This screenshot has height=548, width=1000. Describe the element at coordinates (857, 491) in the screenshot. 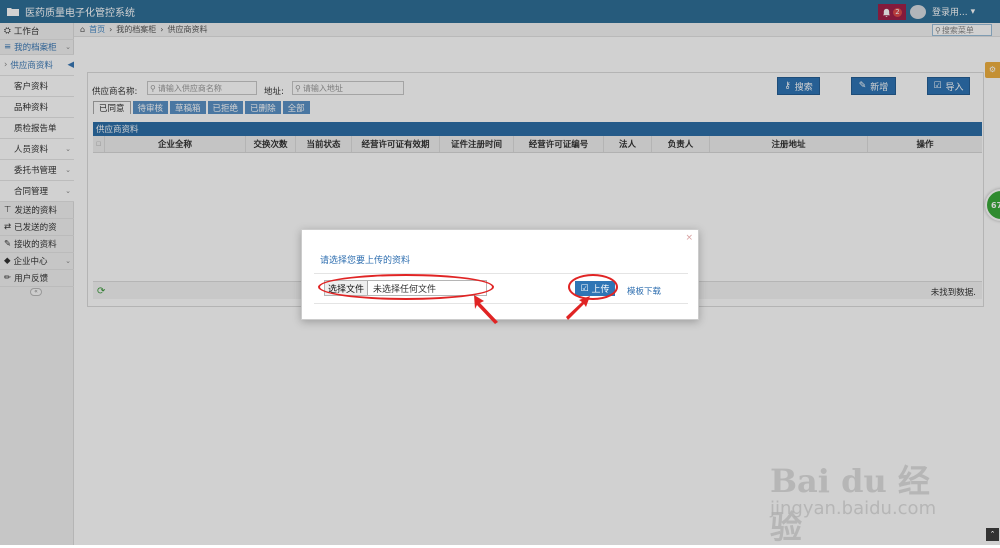

I see `baidu-watermark: Bai du 经验 jingyan.baidu.com` at that location.